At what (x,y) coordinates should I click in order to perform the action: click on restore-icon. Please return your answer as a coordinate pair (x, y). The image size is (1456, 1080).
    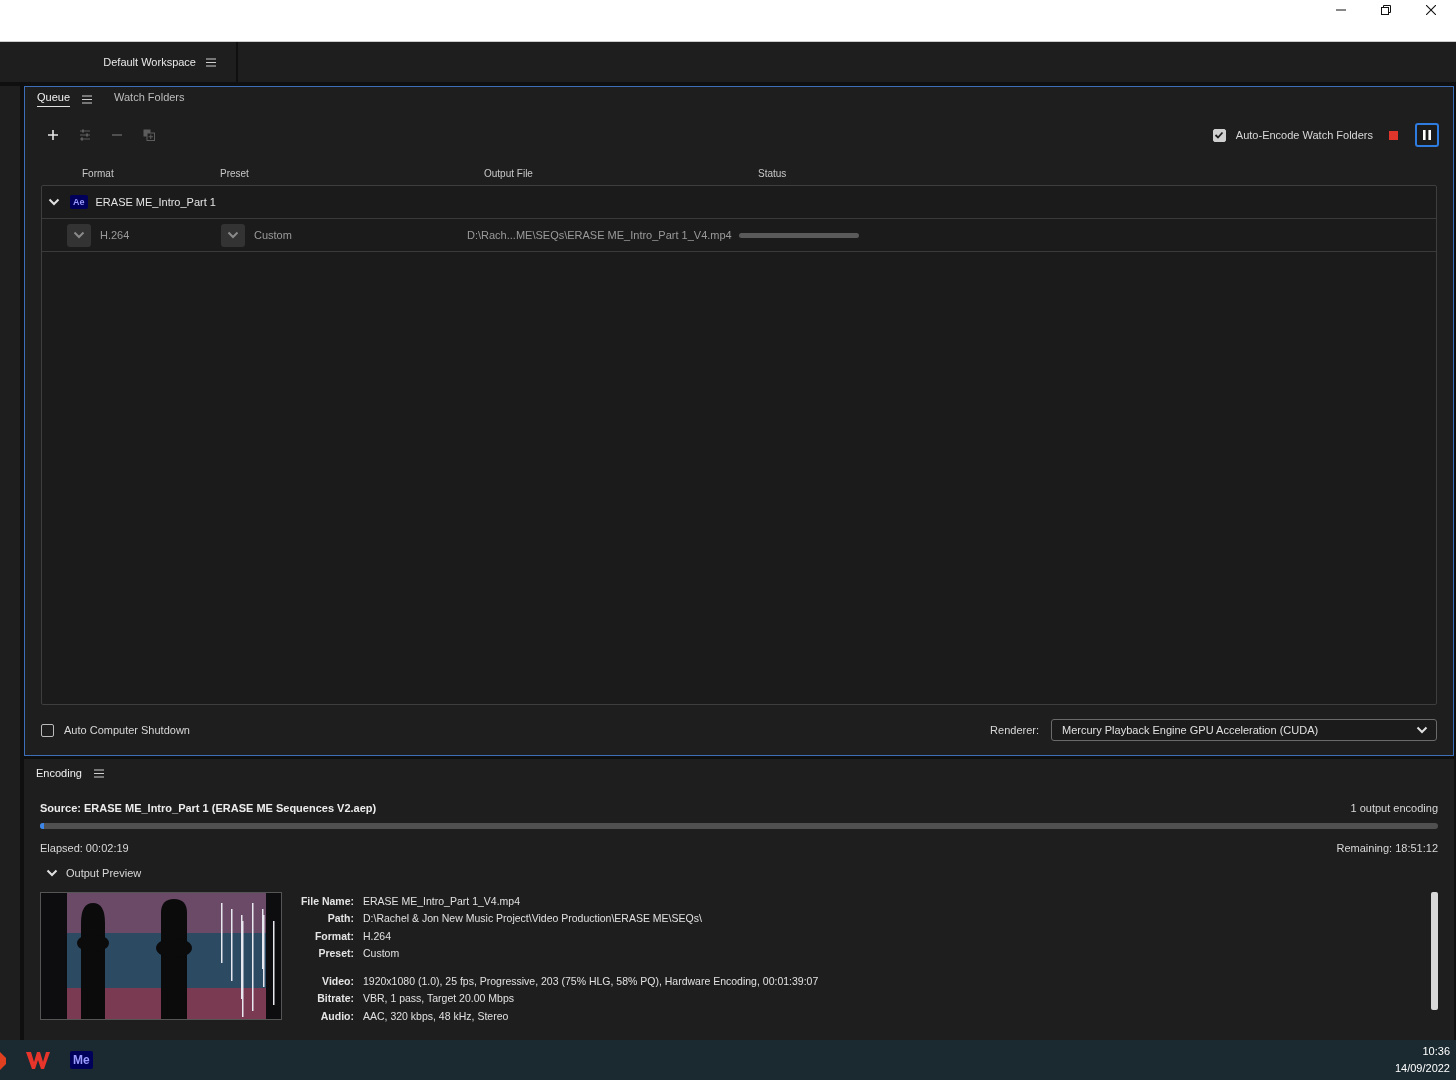
    Looking at the image, I should click on (1386, 9).